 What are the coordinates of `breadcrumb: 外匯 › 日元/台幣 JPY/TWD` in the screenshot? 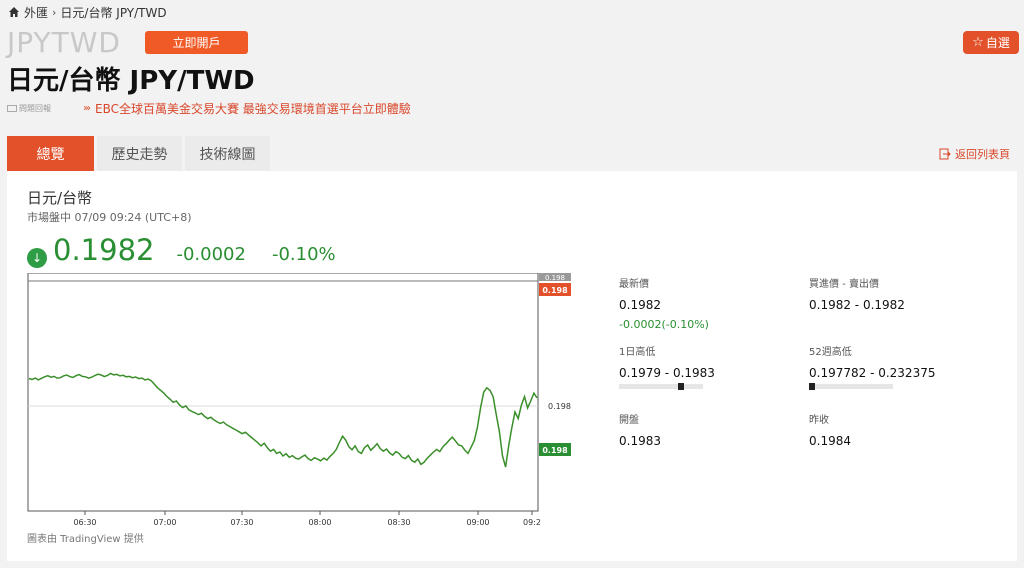 It's located at (87, 12).